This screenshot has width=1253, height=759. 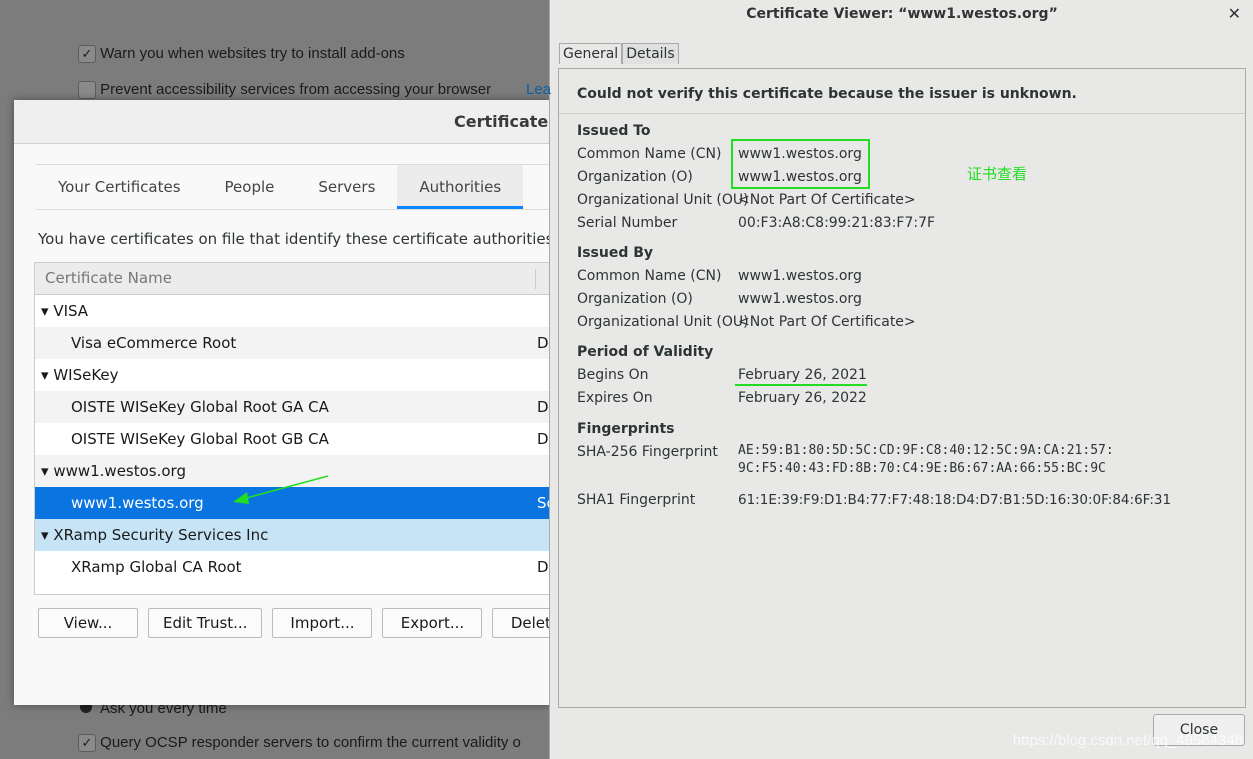 I want to click on dialog-header: Certificate M, so click(x=292, y=122).